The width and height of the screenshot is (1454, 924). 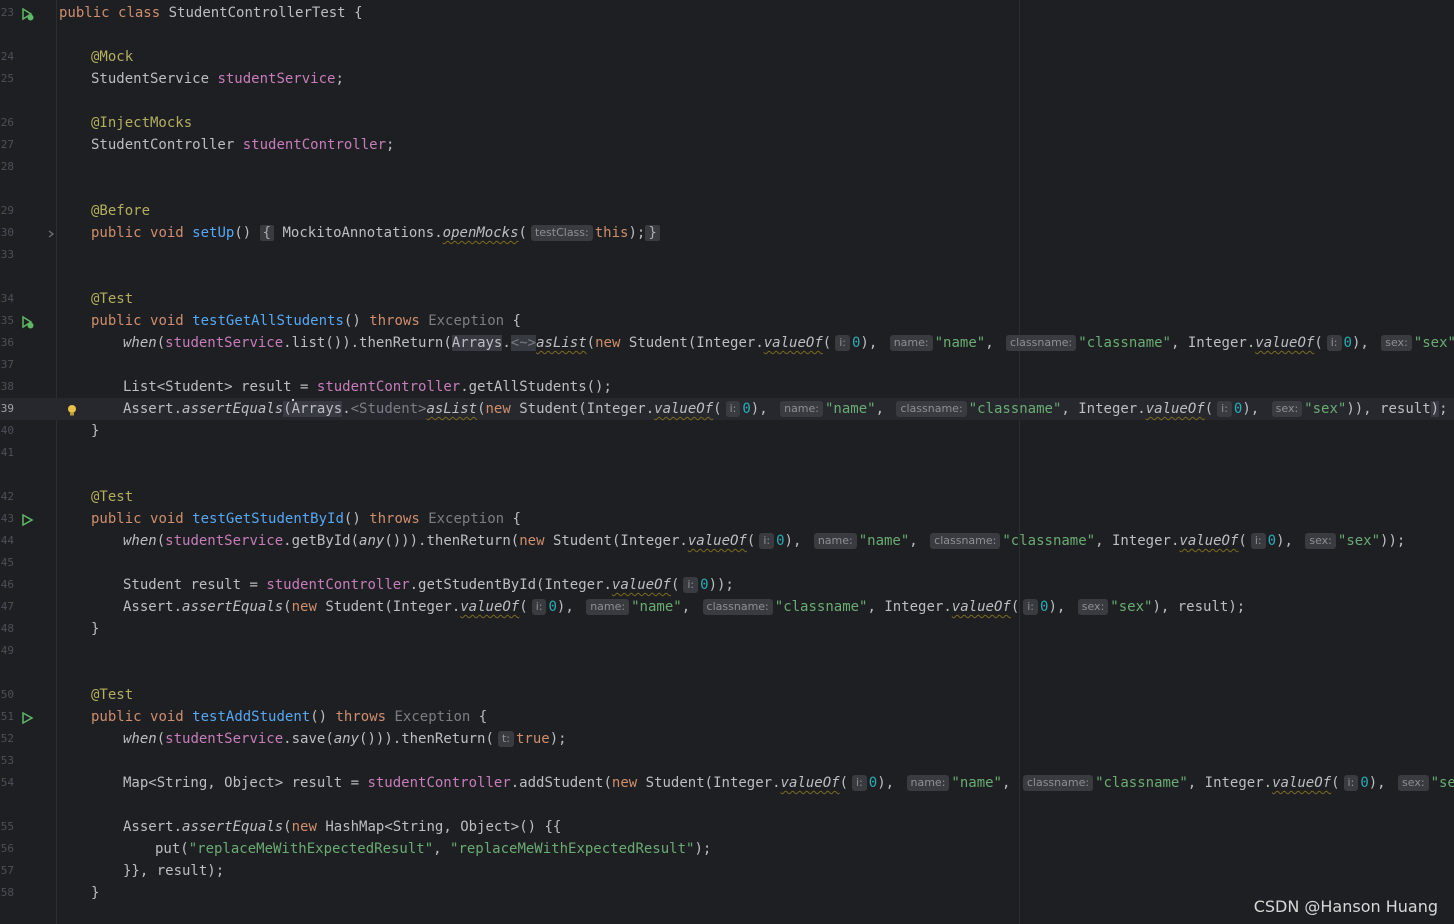 What do you see at coordinates (7, 848) in the screenshot?
I see `line-number: 56` at bounding box center [7, 848].